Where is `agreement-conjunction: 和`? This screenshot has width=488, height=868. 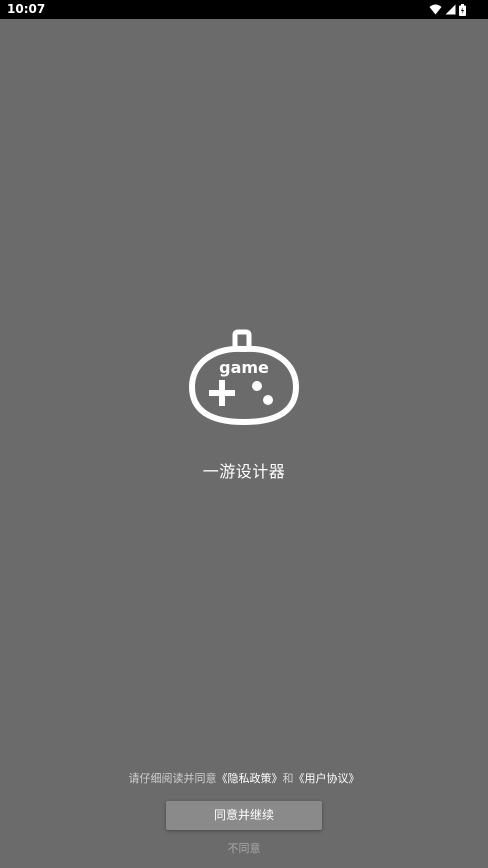
agreement-conjunction: 和 is located at coordinates (288, 778).